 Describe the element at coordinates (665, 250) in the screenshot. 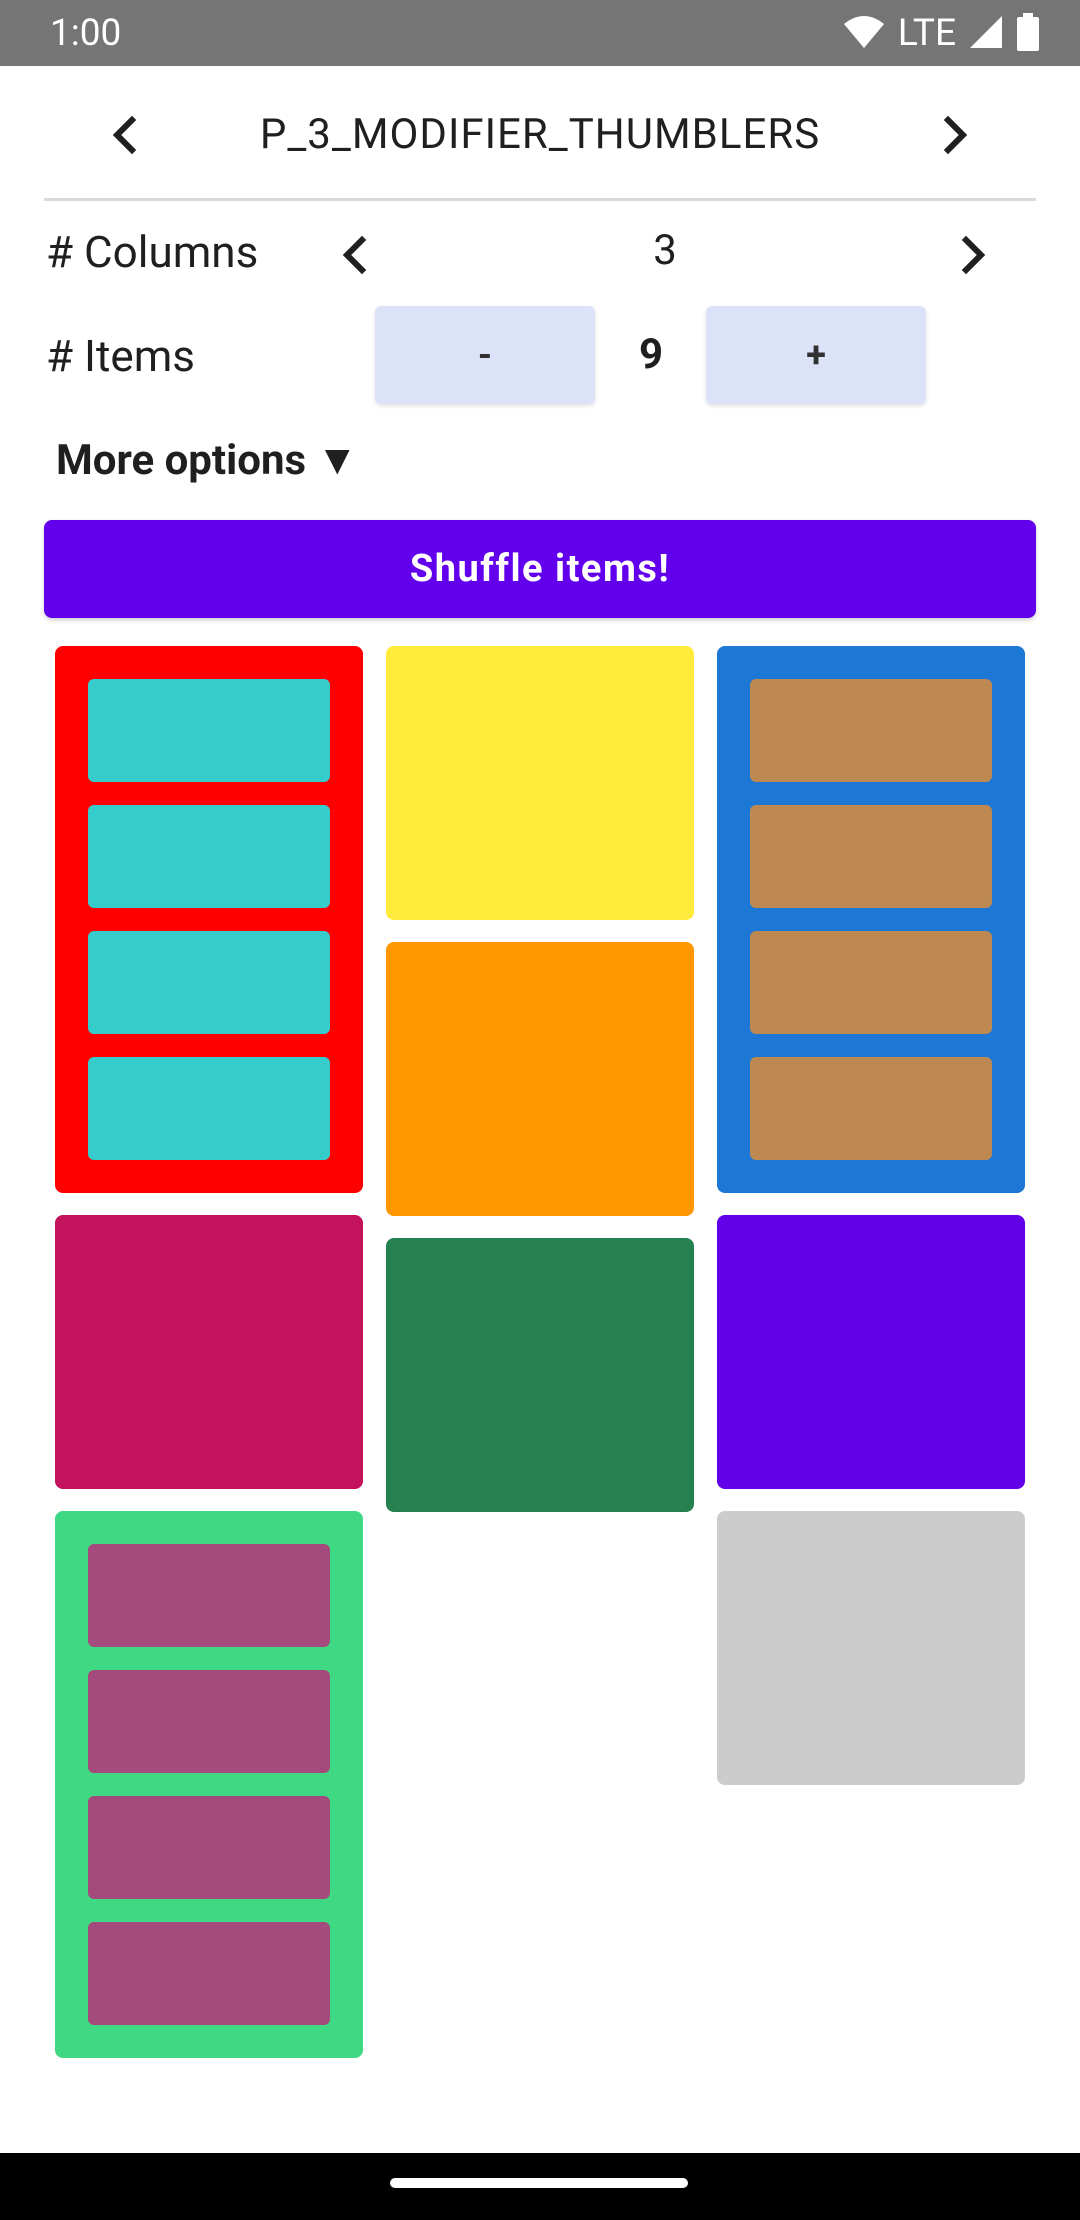

I see `columns-value: 3` at that location.